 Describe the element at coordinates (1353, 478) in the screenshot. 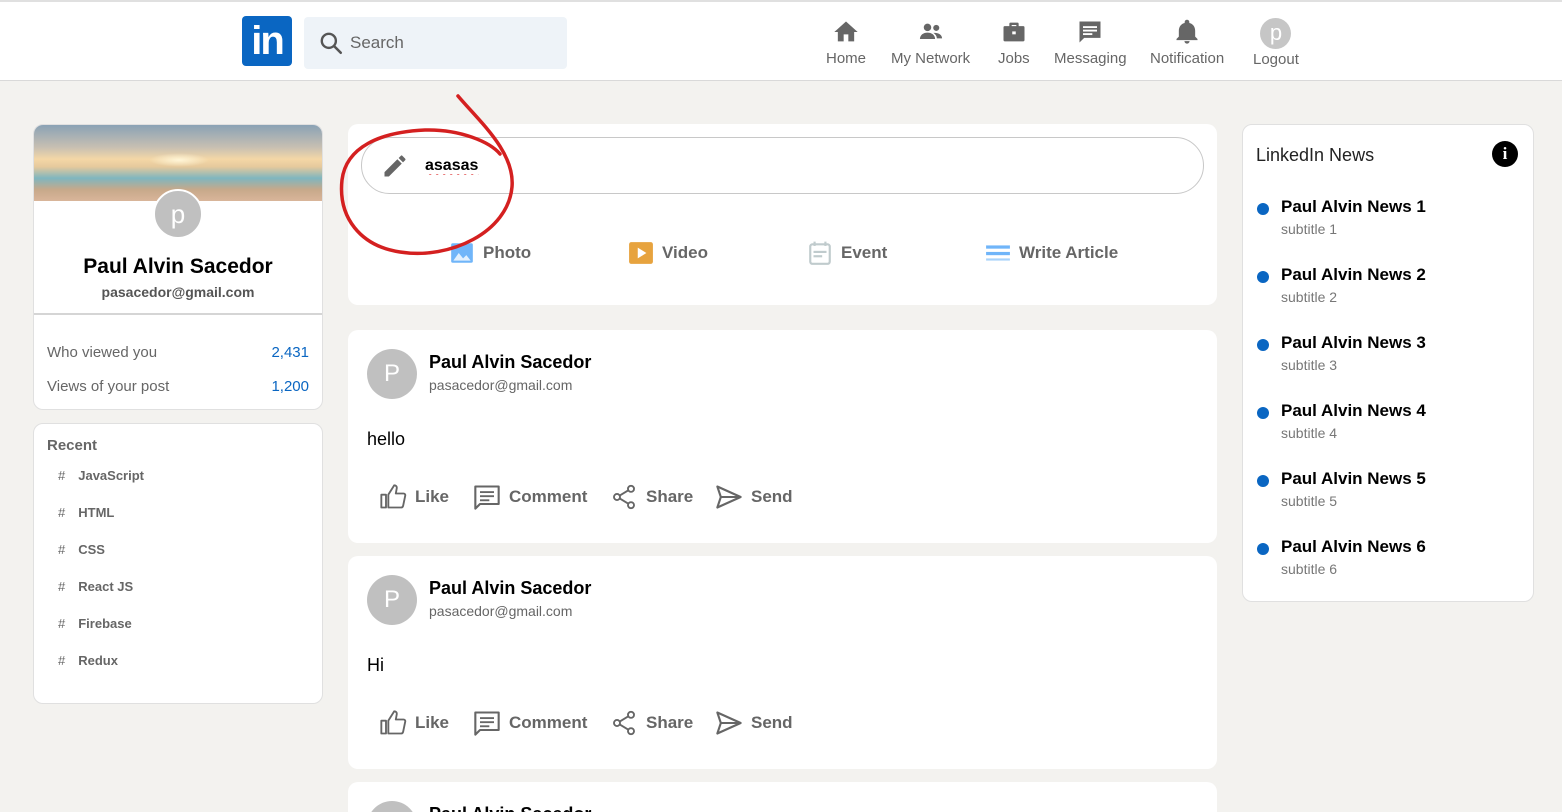

I see `news-heading: Paul Alvin News 5` at that location.